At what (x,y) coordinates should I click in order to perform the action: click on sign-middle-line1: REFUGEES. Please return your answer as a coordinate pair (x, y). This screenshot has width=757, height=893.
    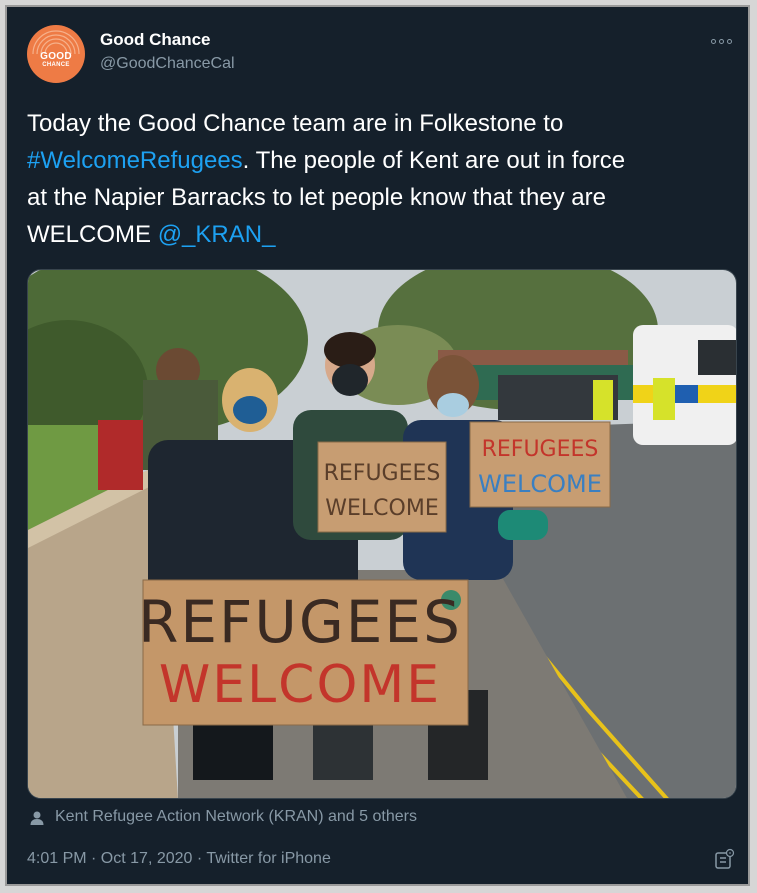
    Looking at the image, I should click on (382, 473).